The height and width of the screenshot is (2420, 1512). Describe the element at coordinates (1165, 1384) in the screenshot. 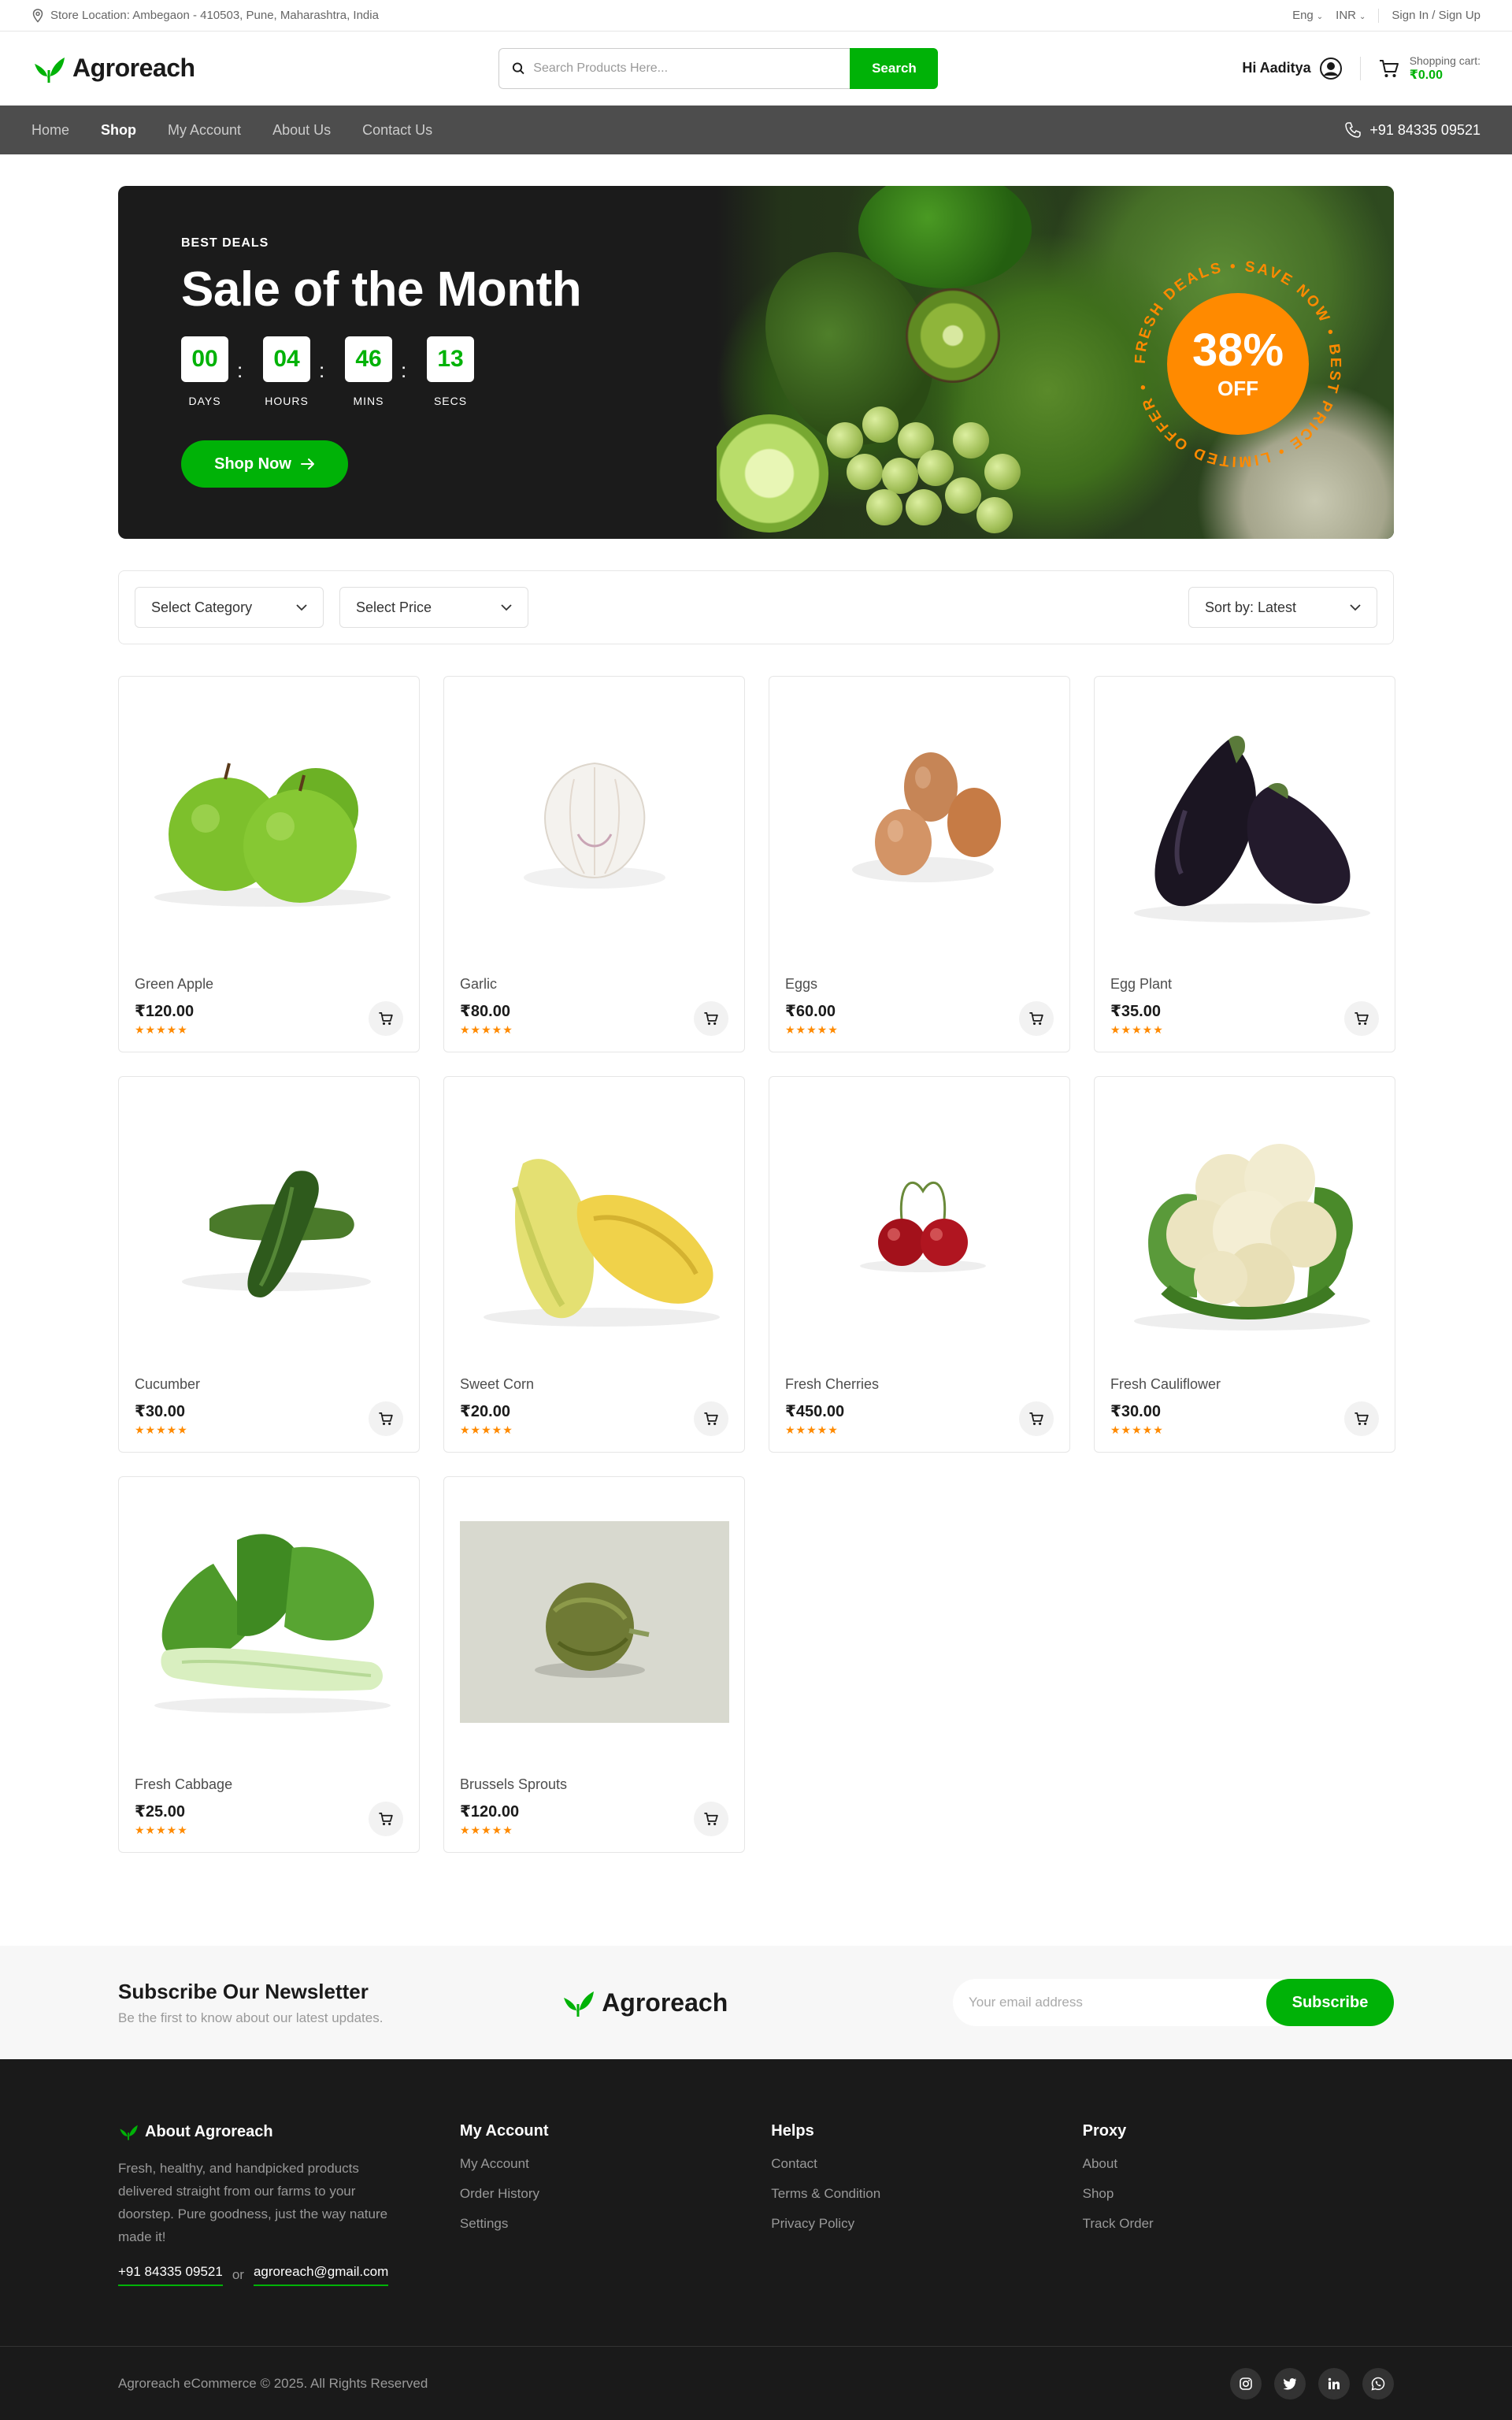

I see `product-name: Fresh Cauliflower` at that location.